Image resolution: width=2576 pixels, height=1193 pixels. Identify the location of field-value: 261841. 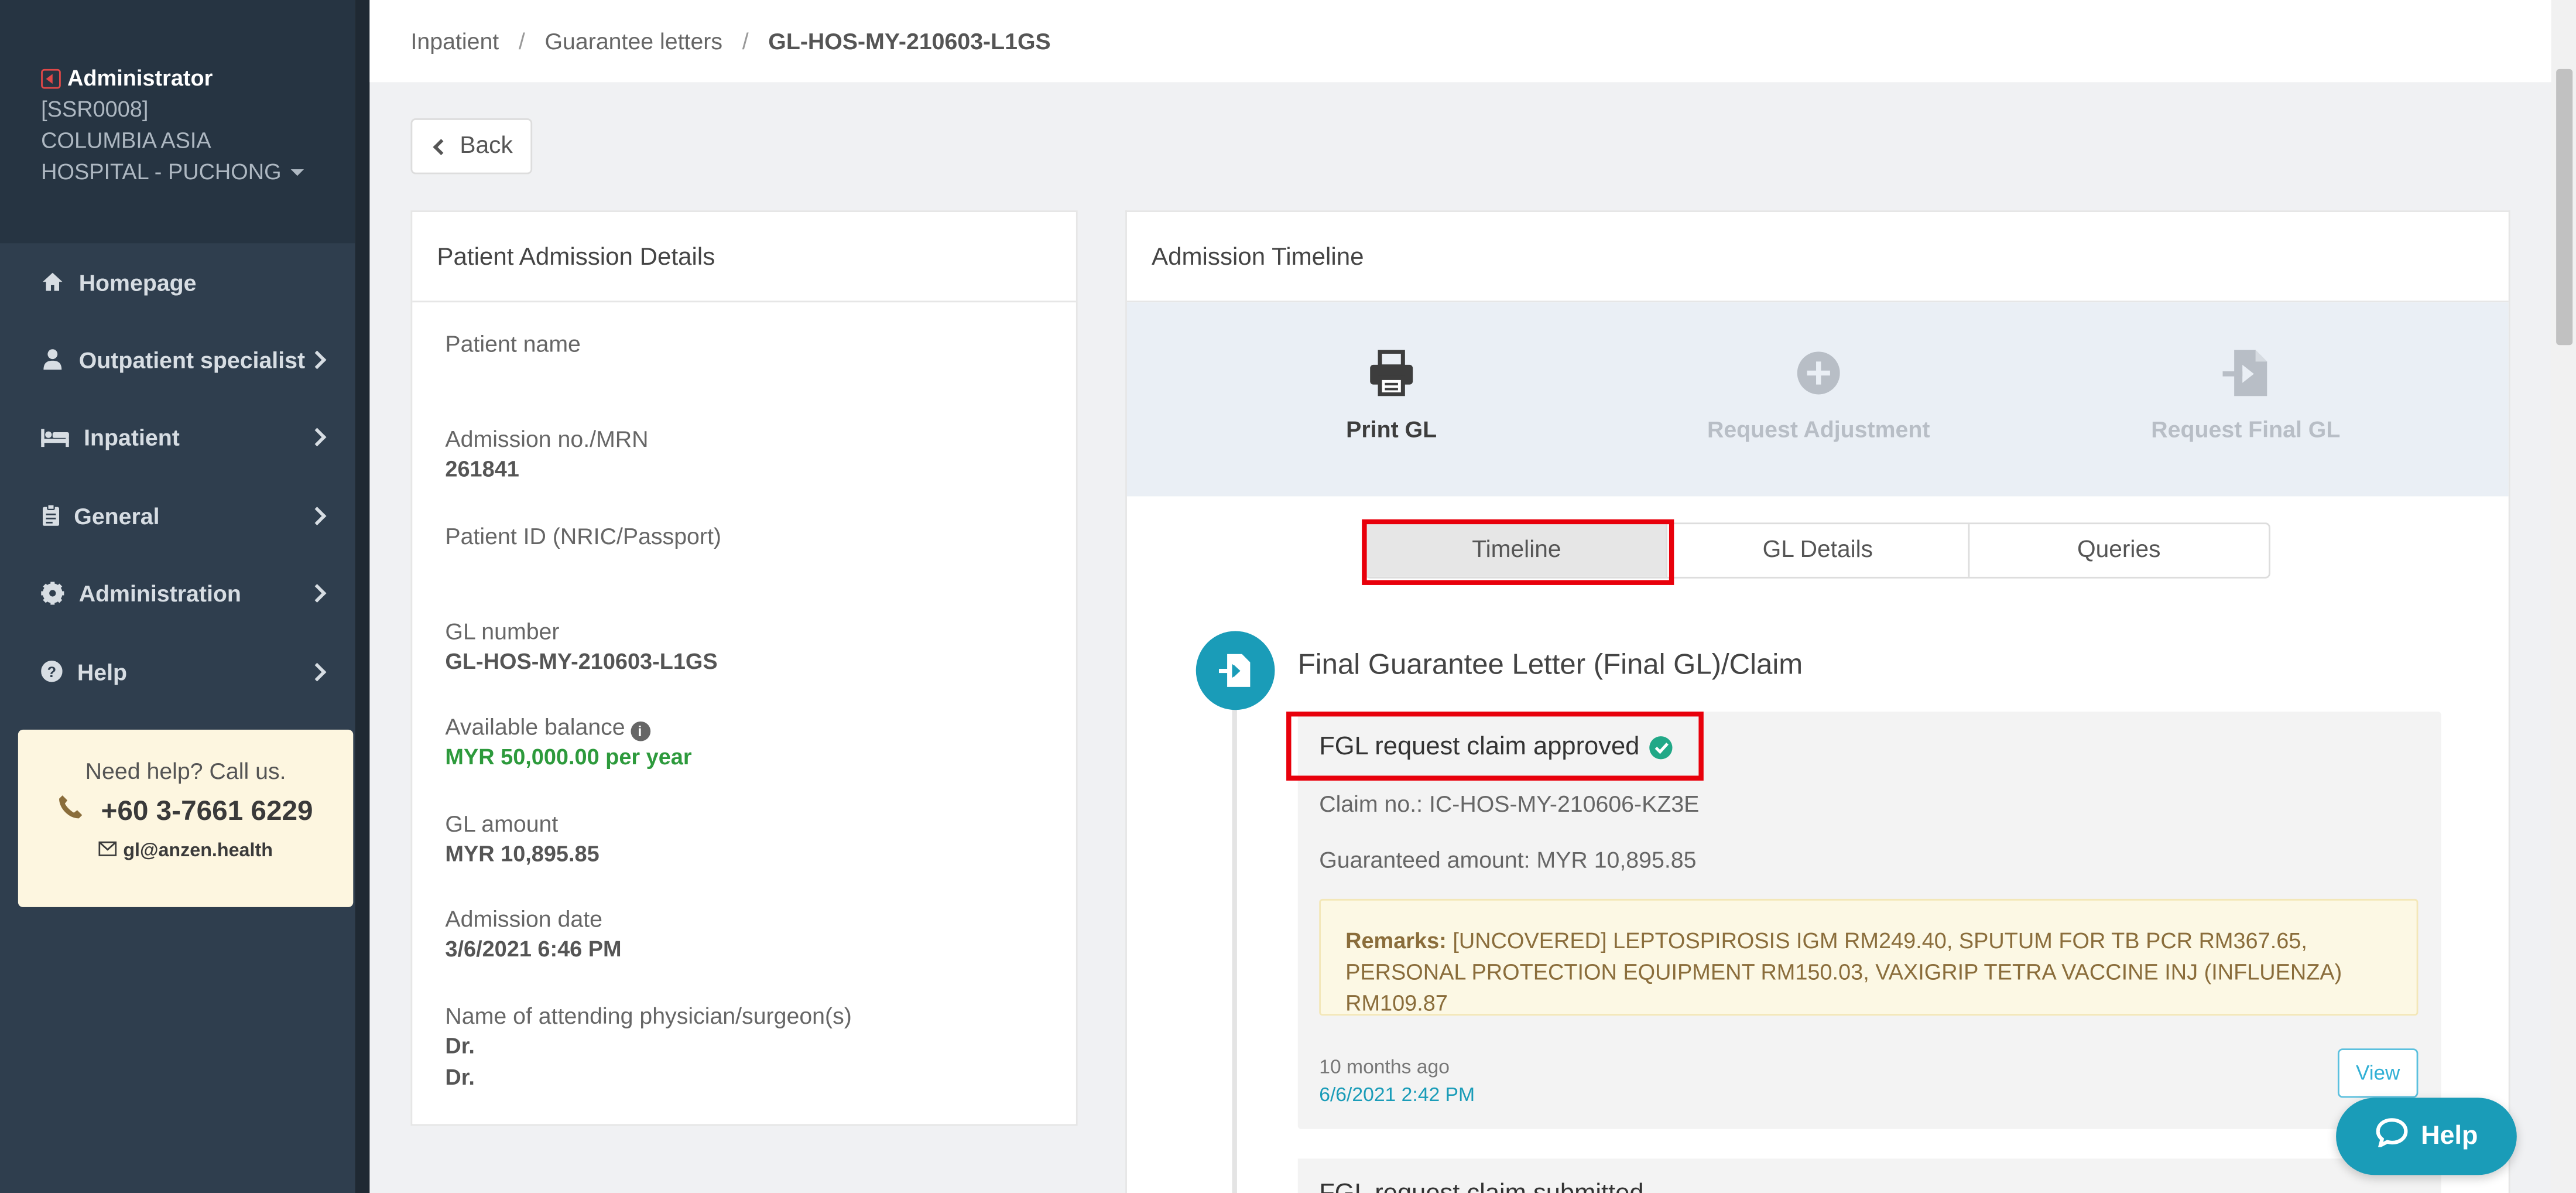
(482, 470).